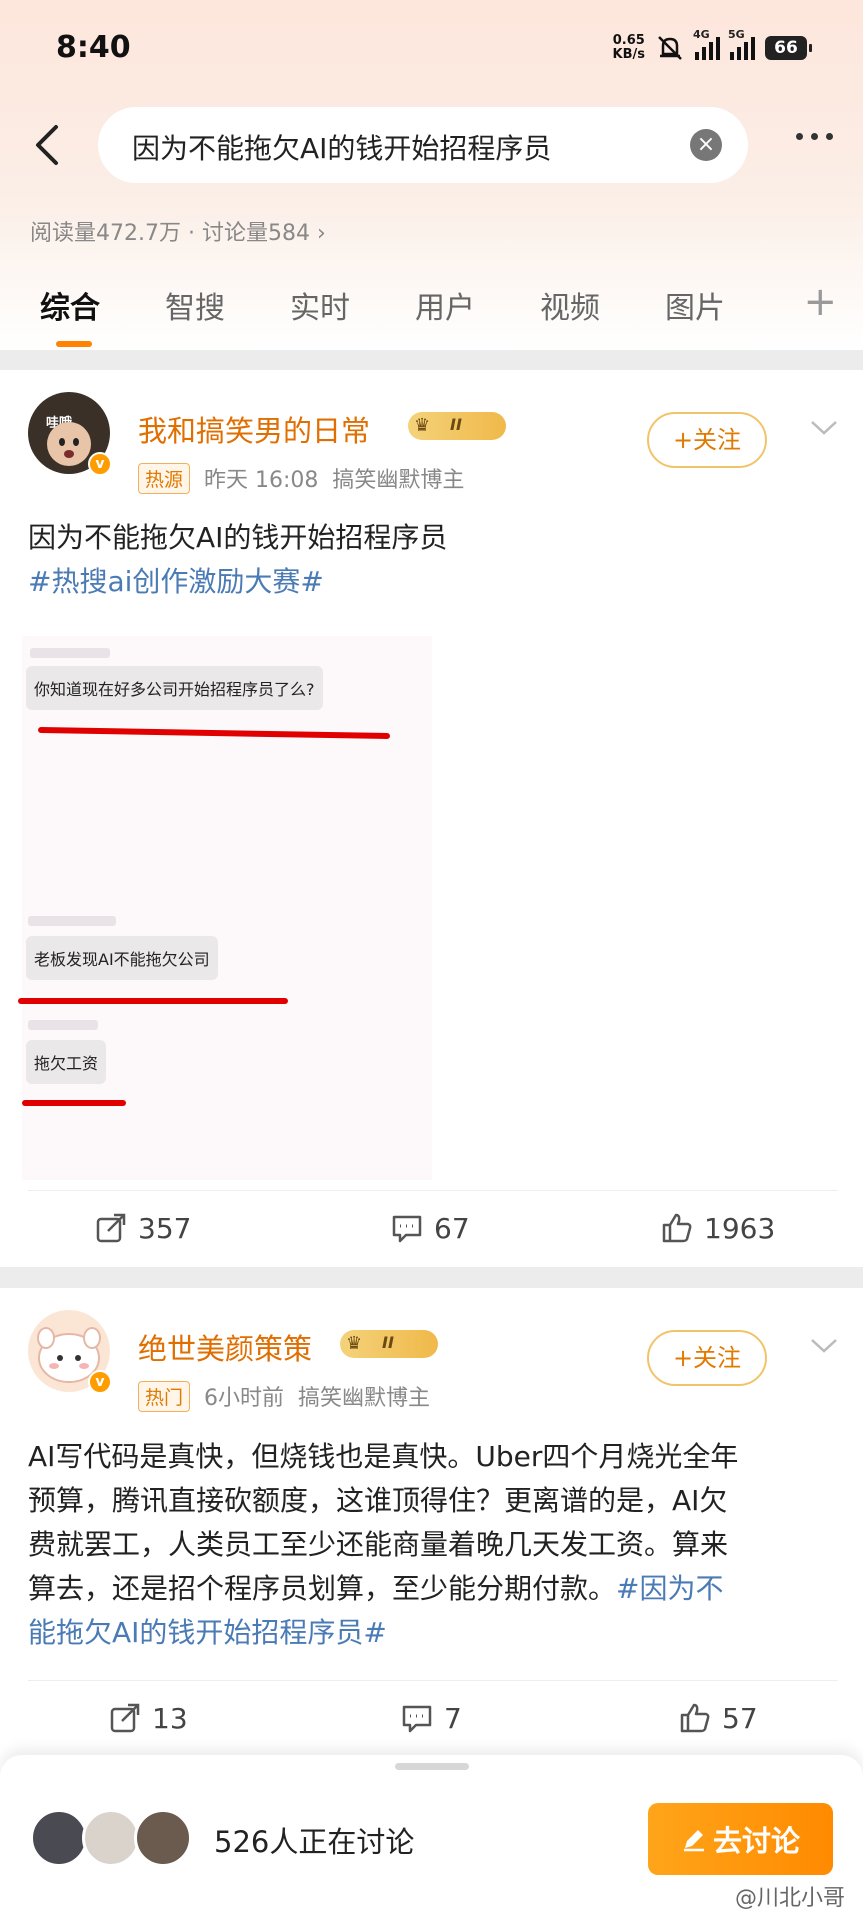  I want to click on hot-source-tag: 热源, so click(164, 478).